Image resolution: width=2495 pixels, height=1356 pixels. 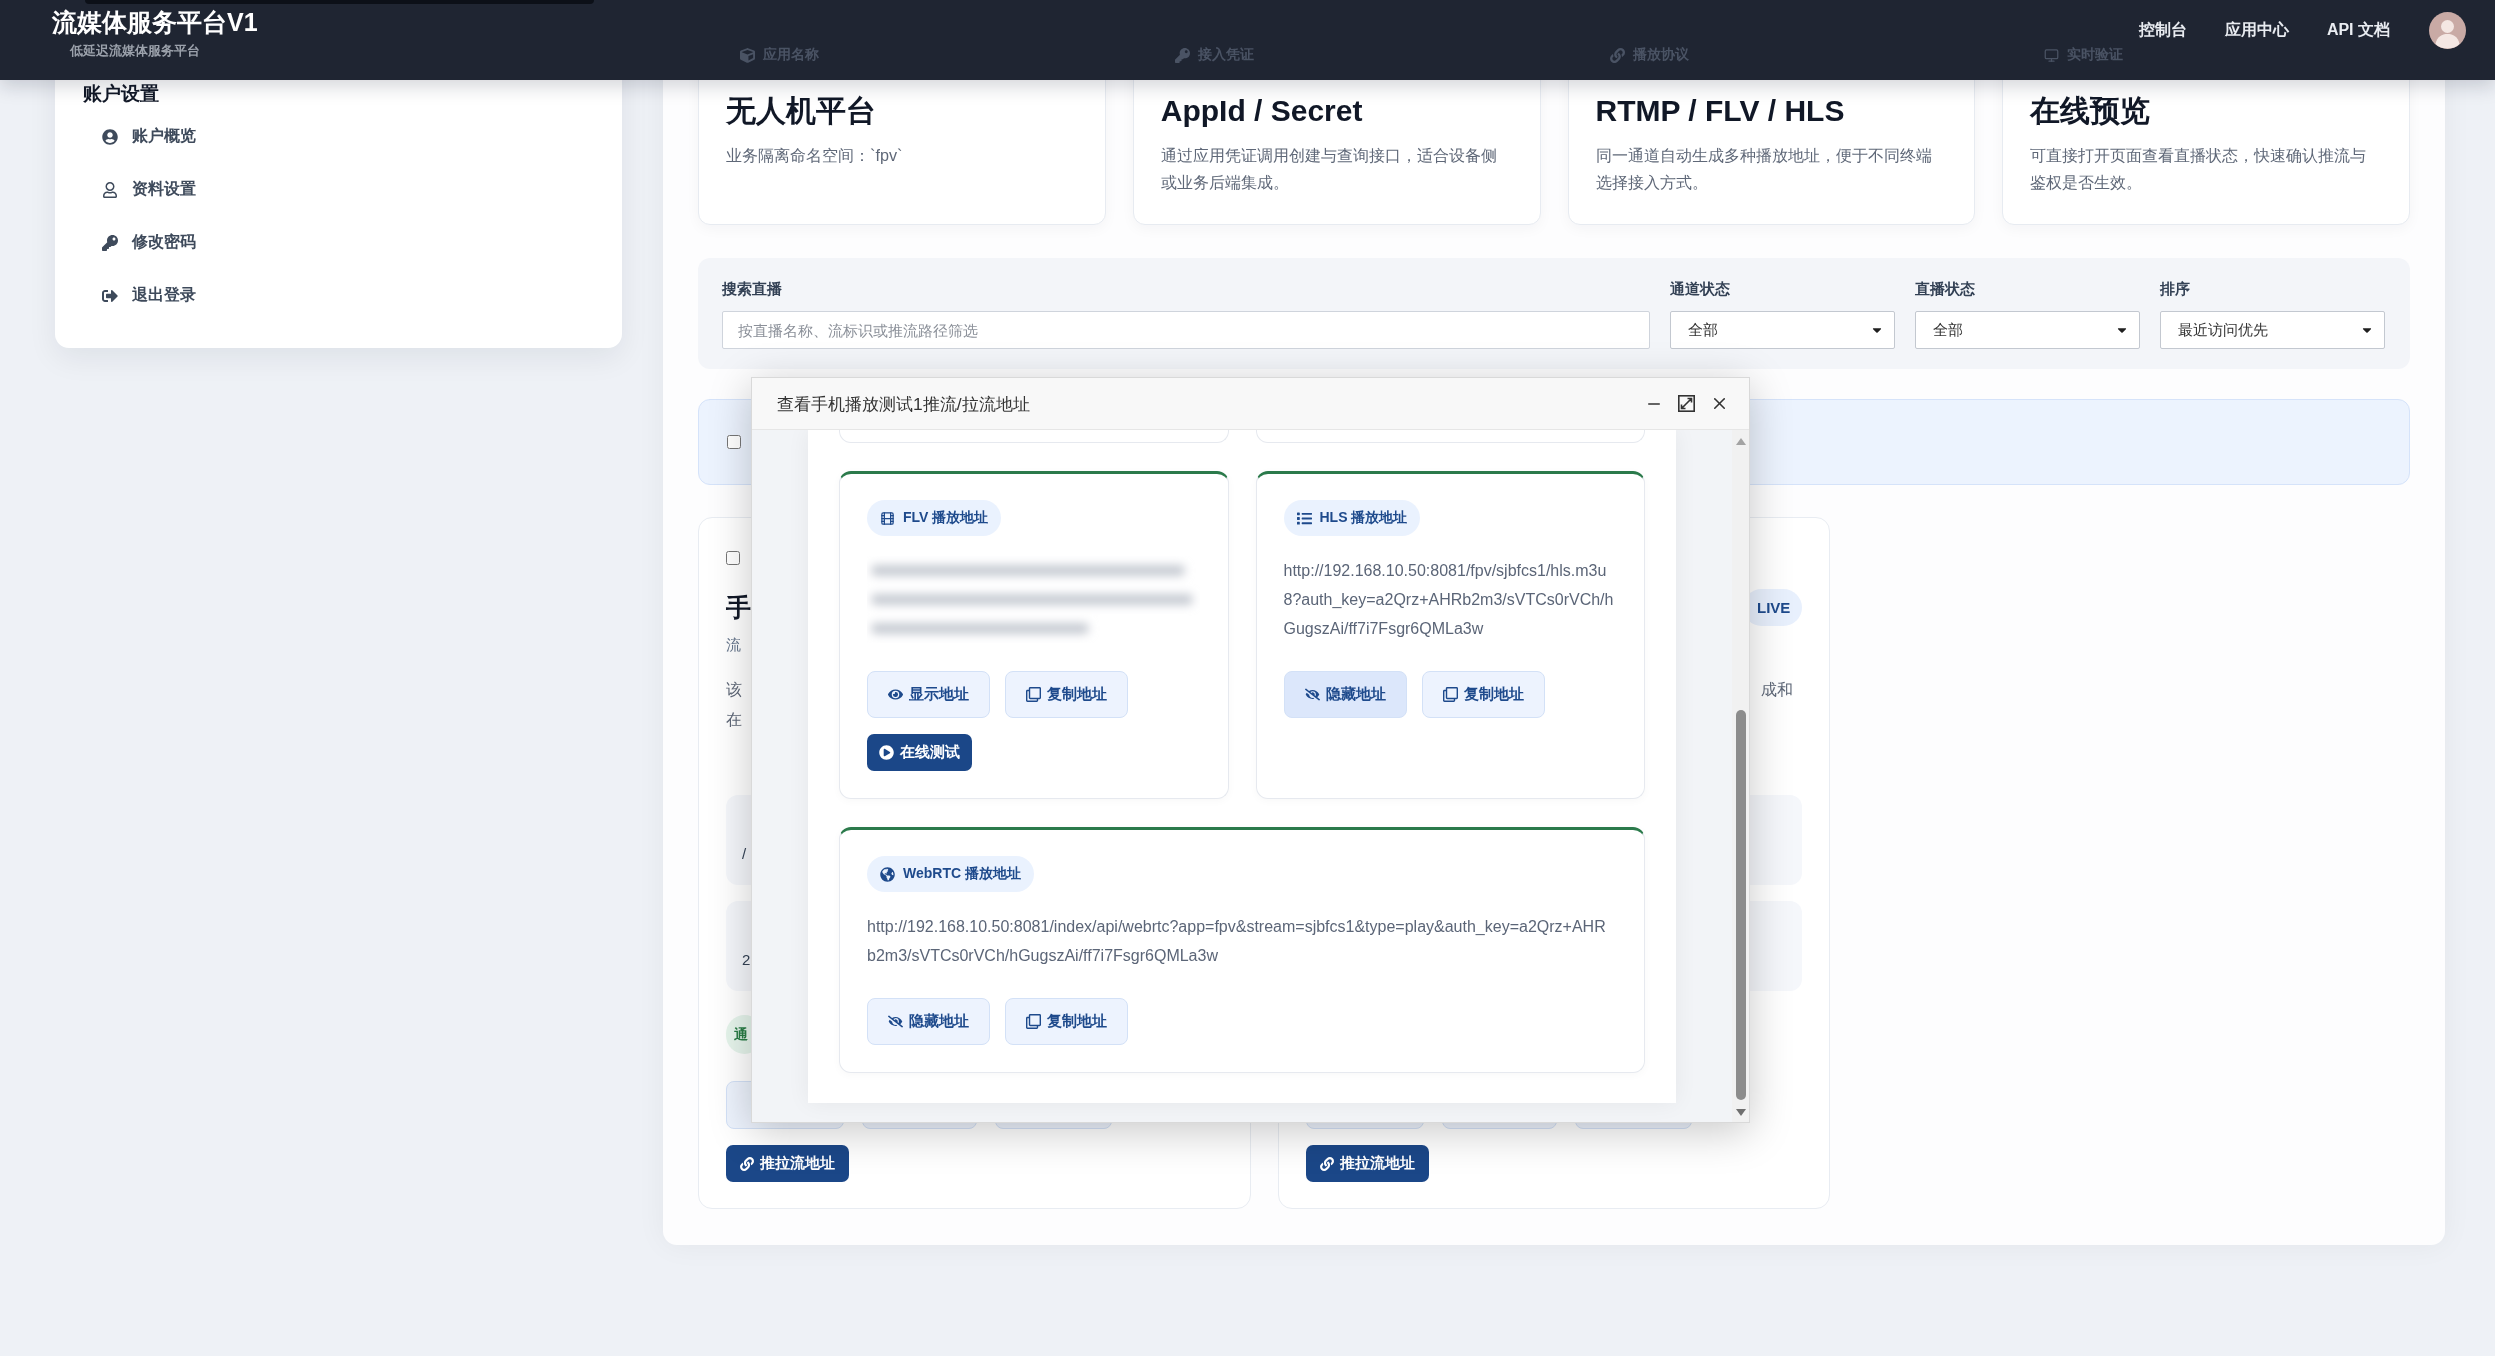 What do you see at coordinates (1945, 289) in the screenshot?
I see `filter-label: 直播状态` at bounding box center [1945, 289].